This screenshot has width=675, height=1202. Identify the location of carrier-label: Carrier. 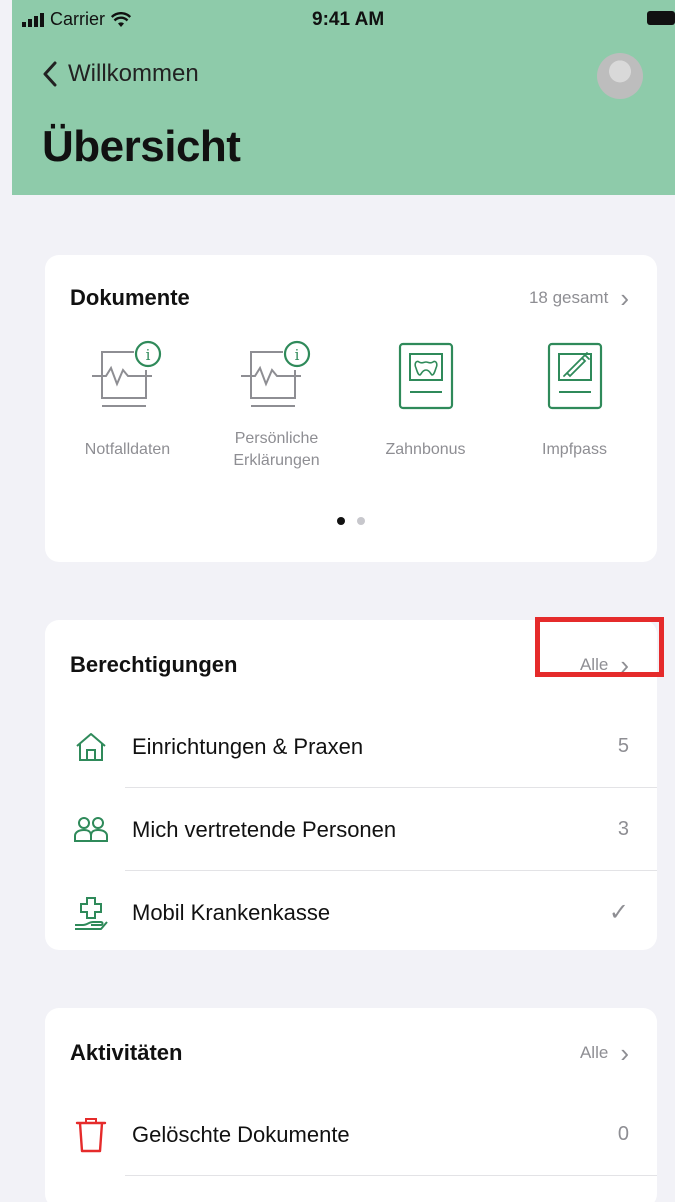
(78, 19).